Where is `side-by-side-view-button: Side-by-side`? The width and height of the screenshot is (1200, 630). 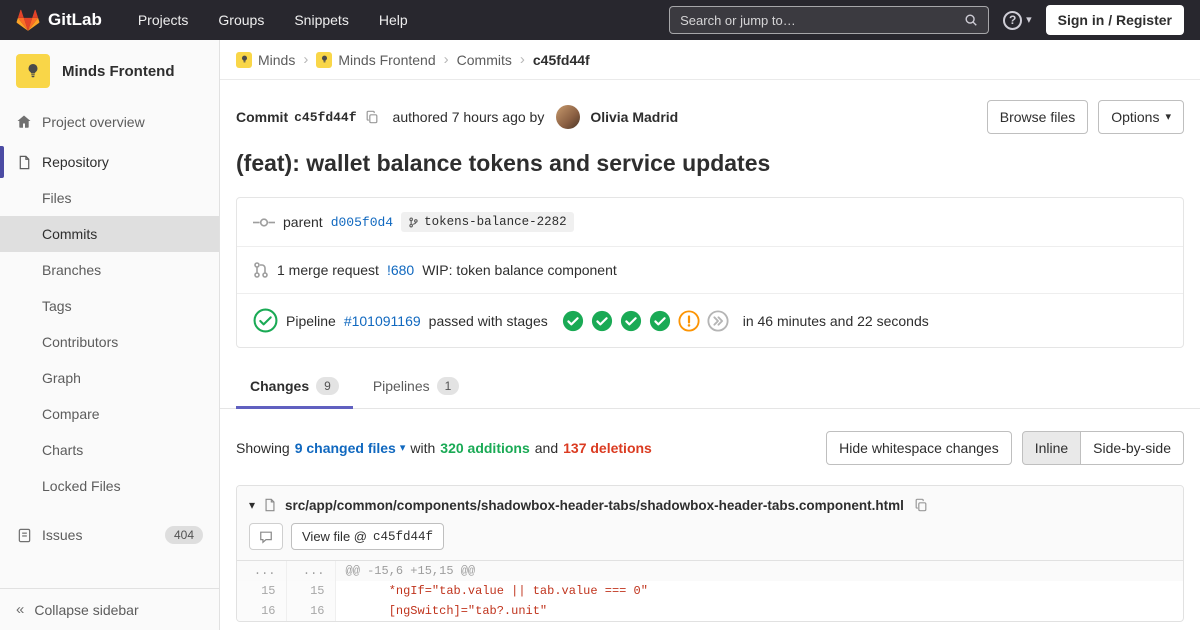
side-by-side-view-button: Side-by-side is located at coordinates (1132, 448).